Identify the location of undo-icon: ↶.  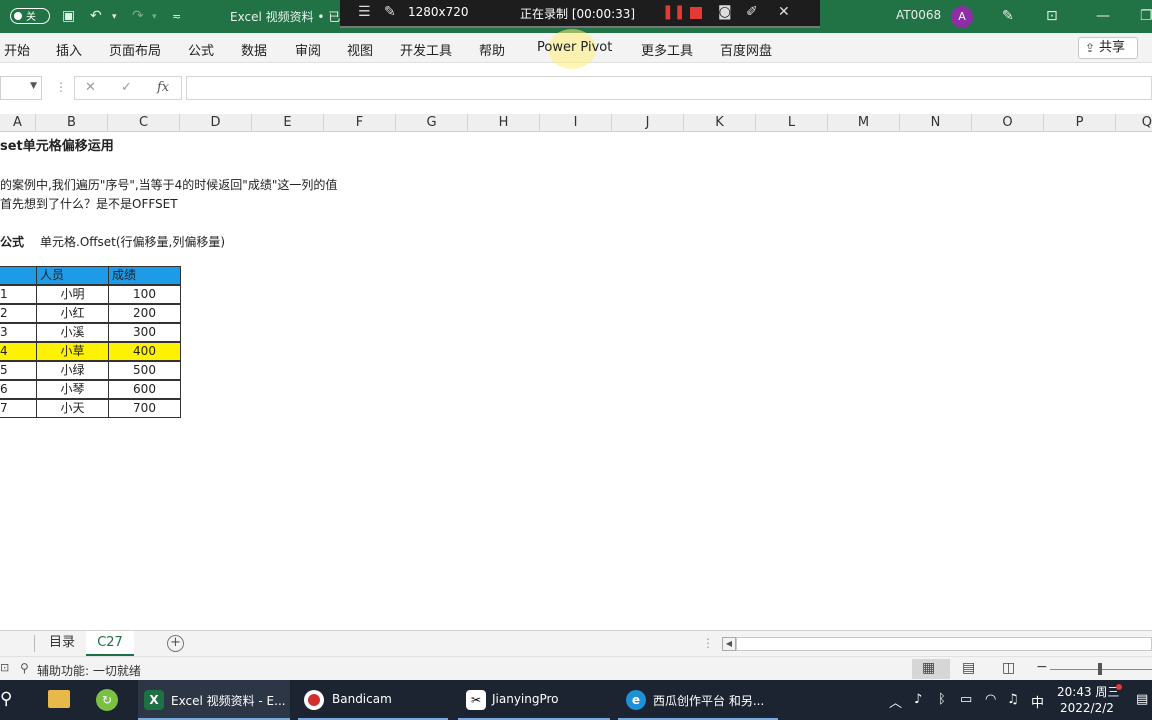
(96, 16).